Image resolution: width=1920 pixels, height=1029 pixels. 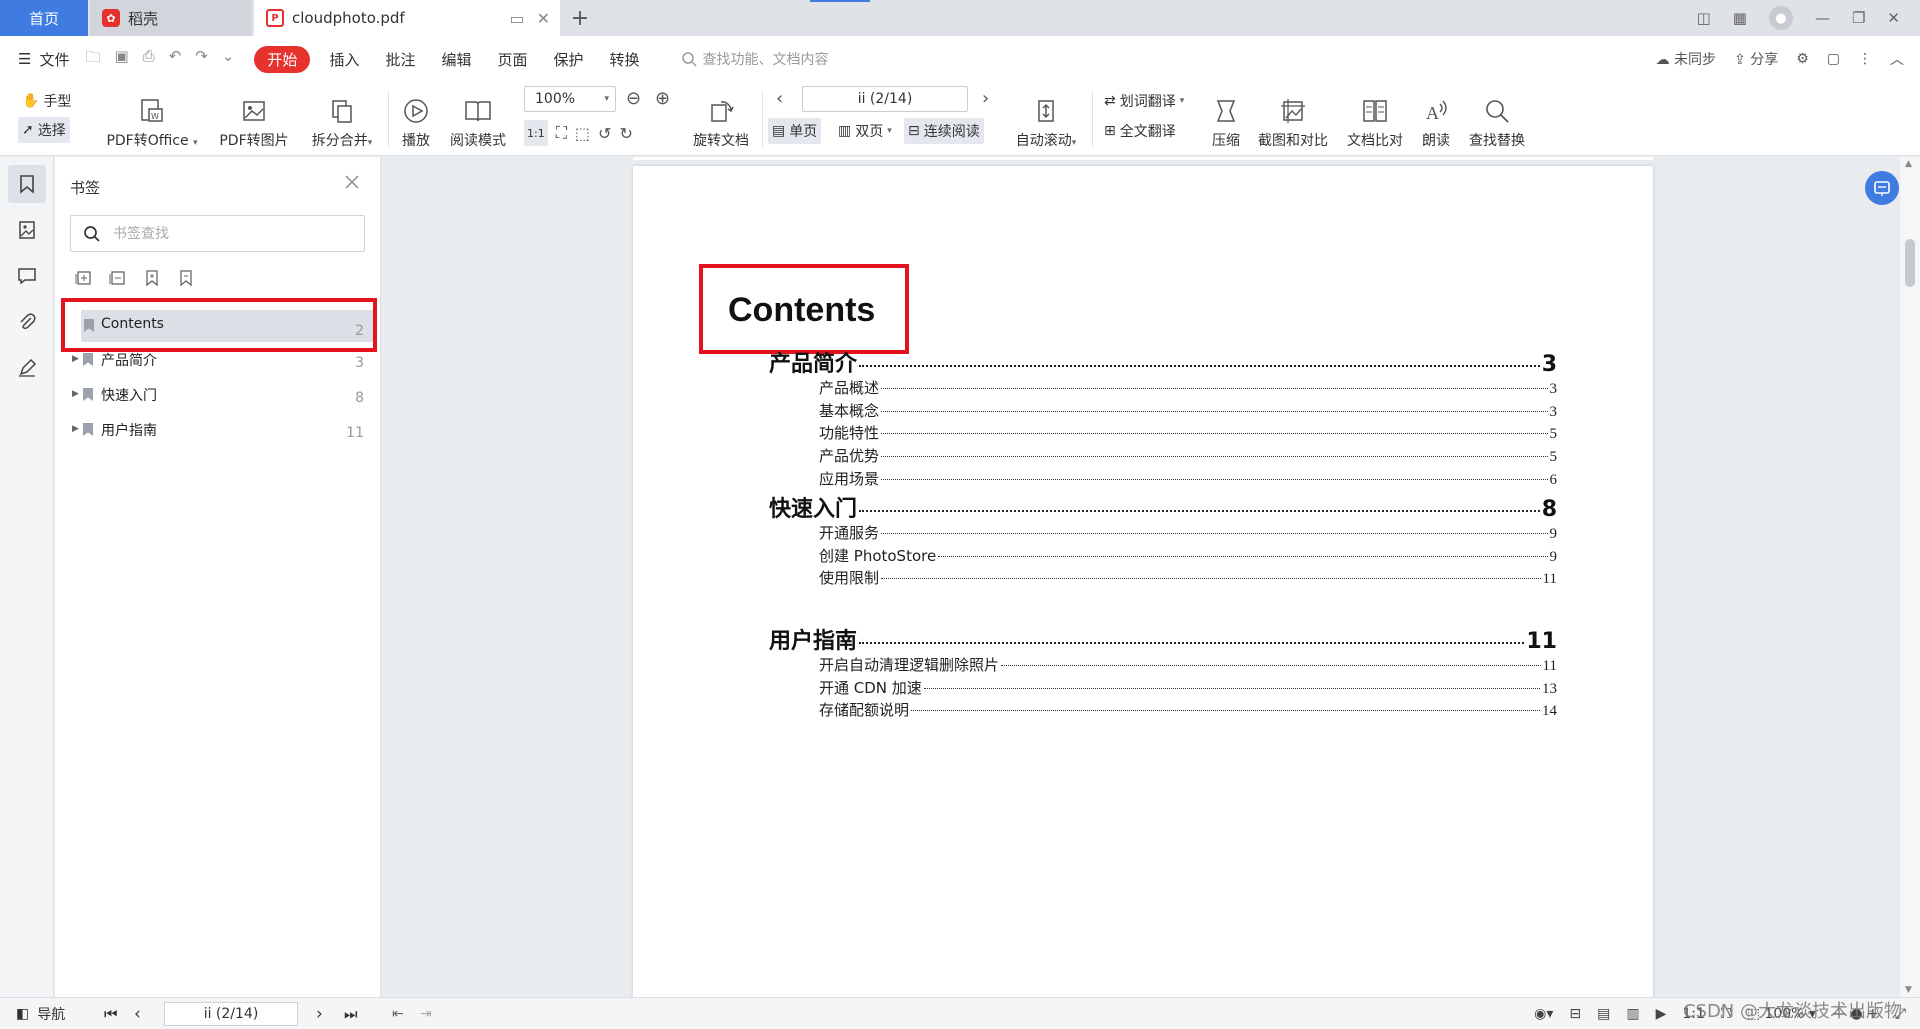 What do you see at coordinates (1163, 362) in the screenshot?
I see `toc-section: 产品简介 3` at bounding box center [1163, 362].